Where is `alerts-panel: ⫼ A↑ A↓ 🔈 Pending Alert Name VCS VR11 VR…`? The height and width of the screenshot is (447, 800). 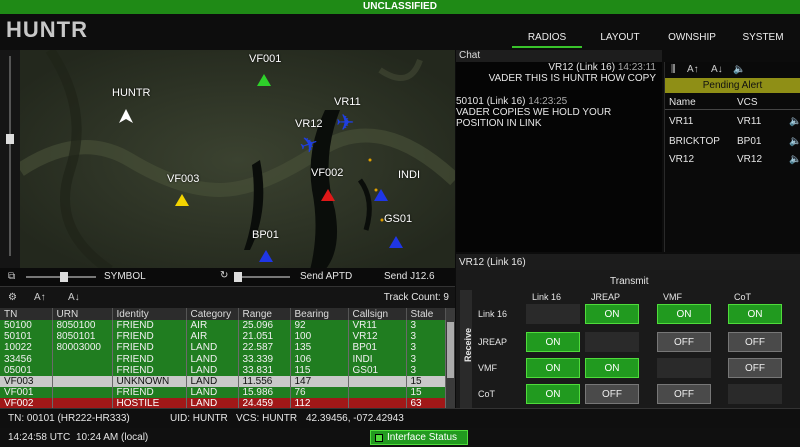 alerts-panel: ⫼ A↑ A↓ 🔈 Pending Alert Name VCS VR11 VR… is located at coordinates (732, 157).